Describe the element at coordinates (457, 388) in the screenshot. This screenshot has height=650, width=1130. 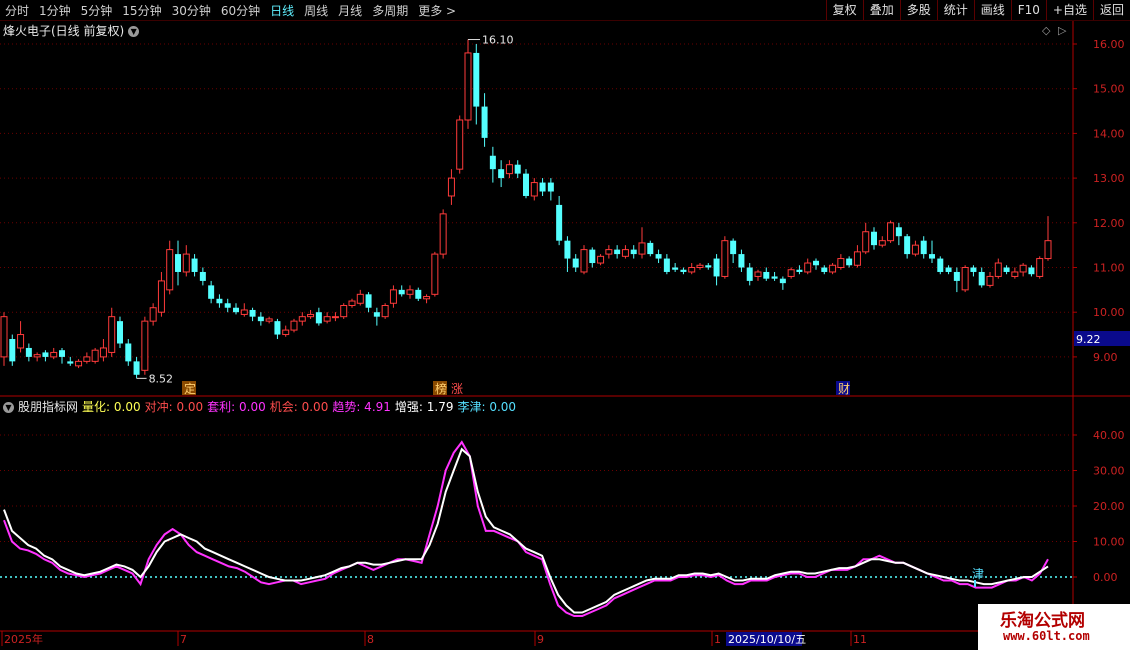
I see `event-mark: 涨` at that location.